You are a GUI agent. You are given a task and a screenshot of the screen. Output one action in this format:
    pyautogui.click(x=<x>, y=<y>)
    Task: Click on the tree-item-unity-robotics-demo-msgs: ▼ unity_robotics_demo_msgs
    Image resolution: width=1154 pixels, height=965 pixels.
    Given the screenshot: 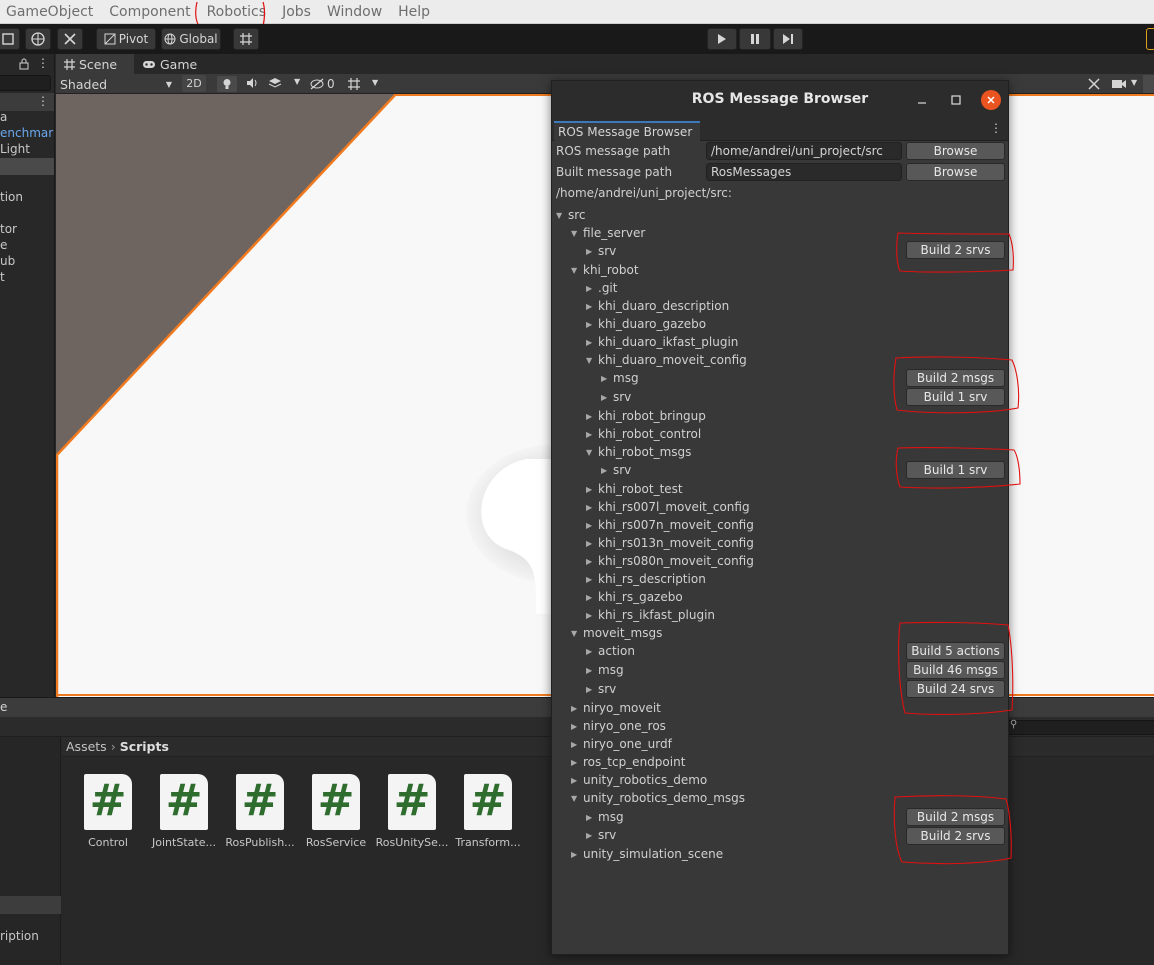 What is the action you would take?
    pyautogui.click(x=658, y=798)
    